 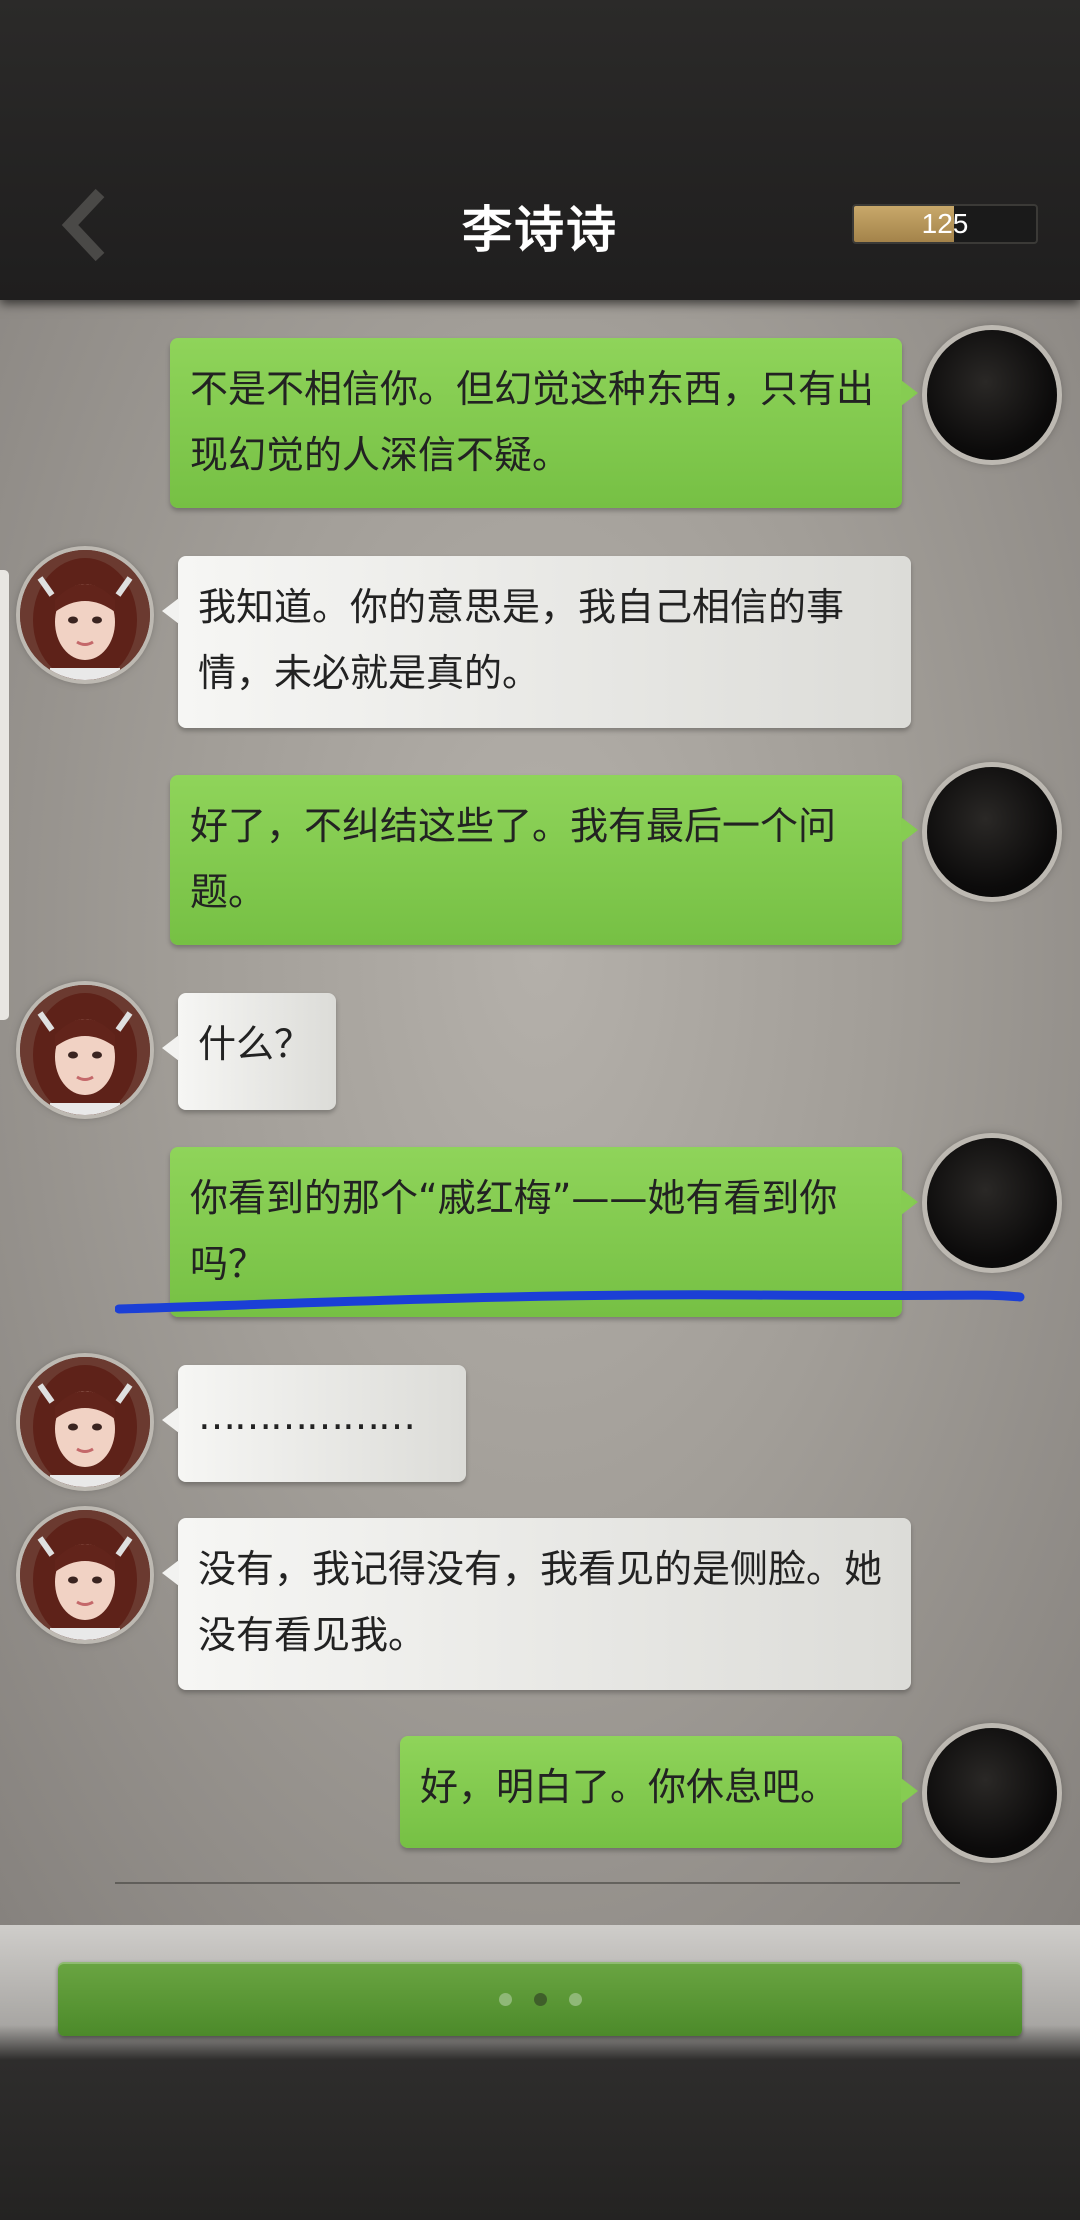 What do you see at coordinates (540, 150) in the screenshot?
I see `top-bar: 李诗诗 125` at bounding box center [540, 150].